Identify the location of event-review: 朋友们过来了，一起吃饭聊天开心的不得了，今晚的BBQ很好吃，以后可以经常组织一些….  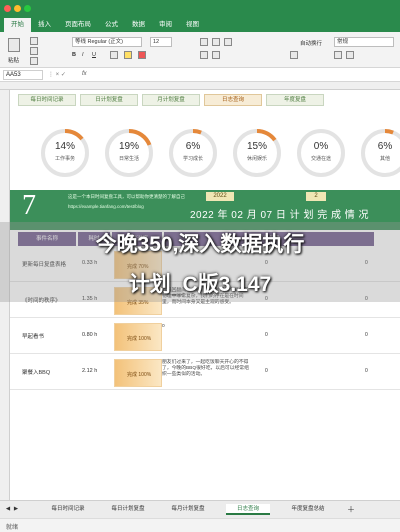
(205, 369).